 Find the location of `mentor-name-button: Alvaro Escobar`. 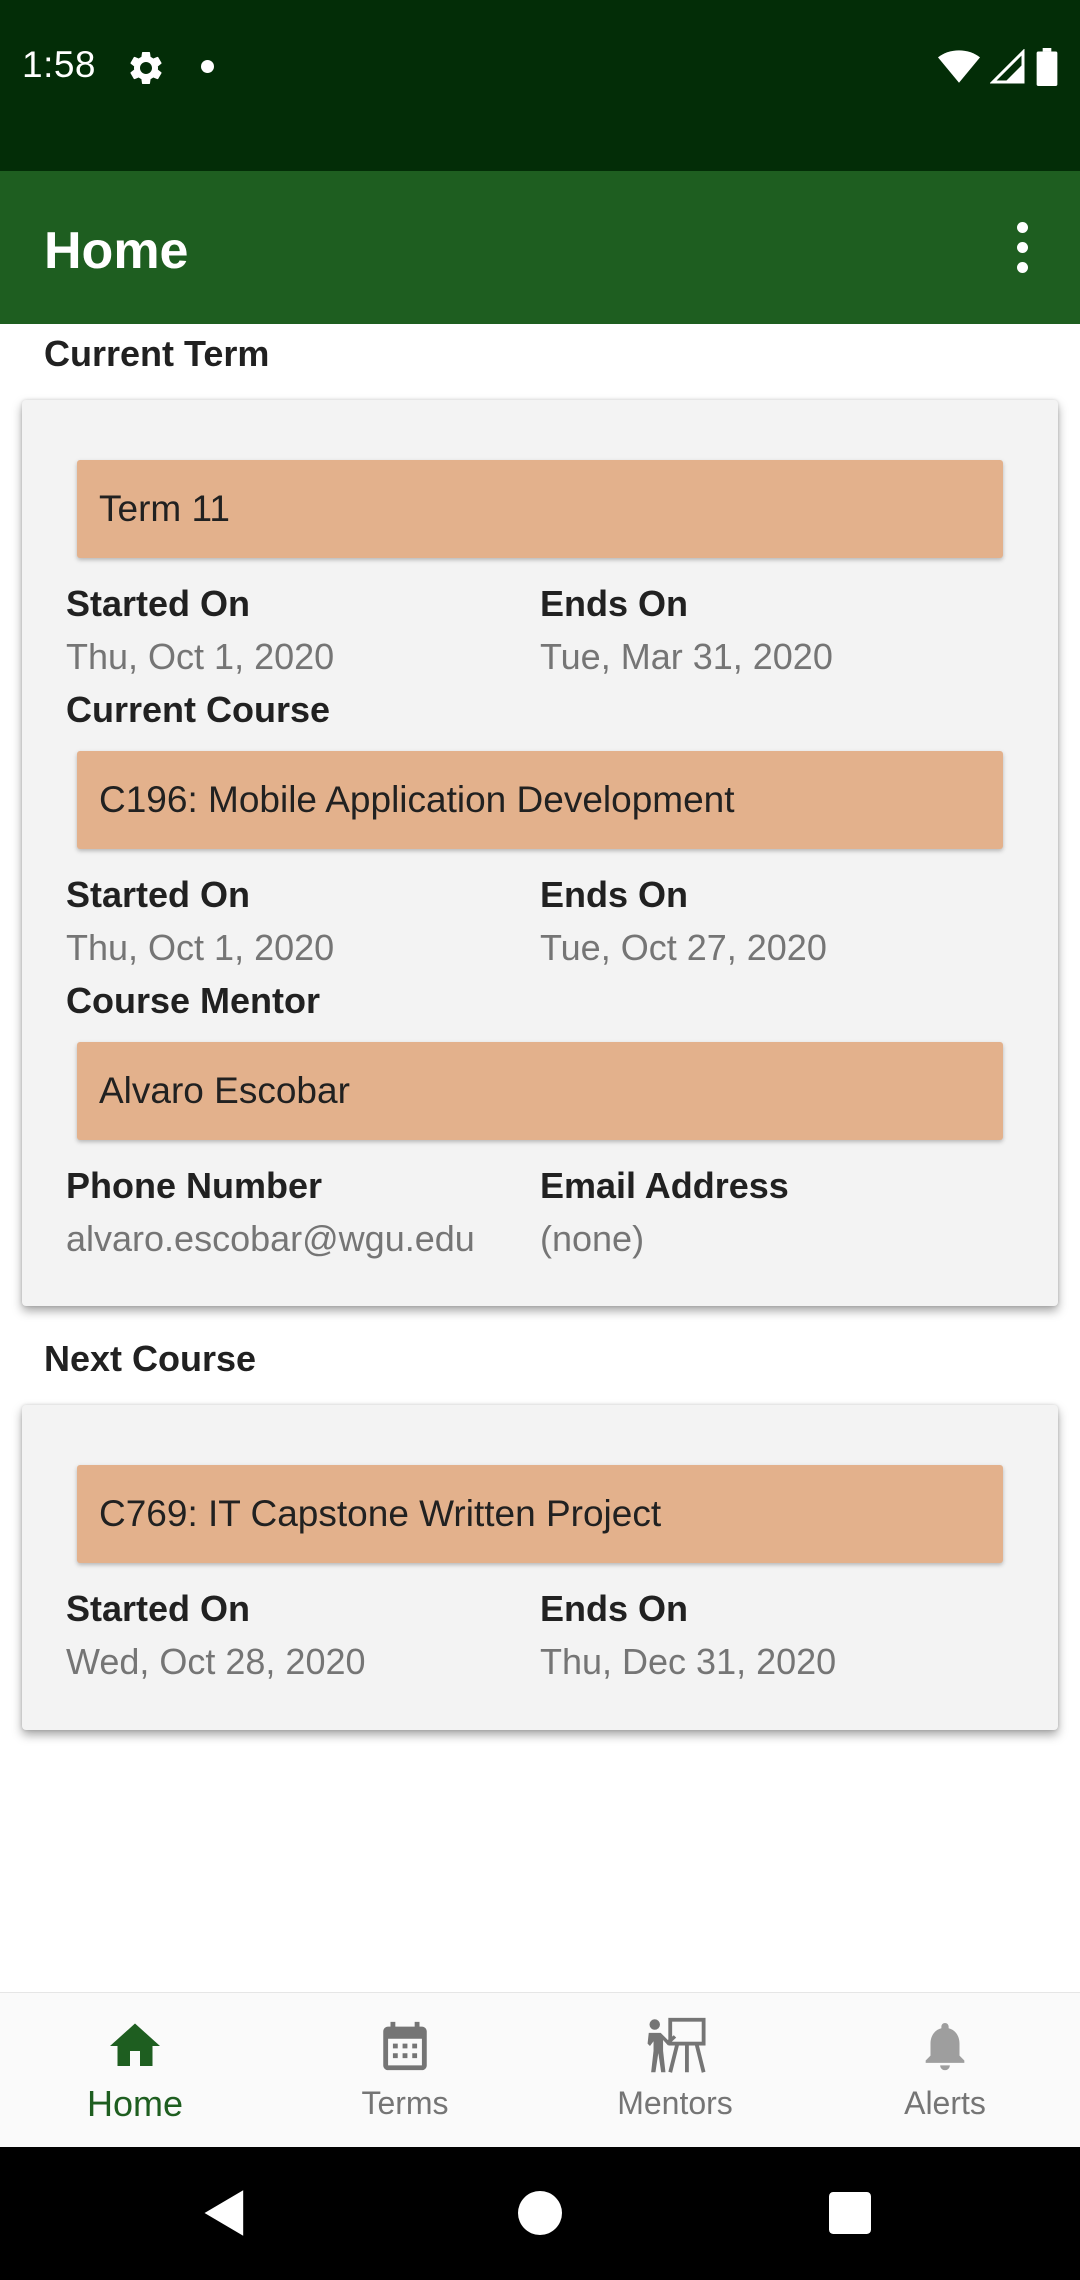

mentor-name-button: Alvaro Escobar is located at coordinates (540, 1091).